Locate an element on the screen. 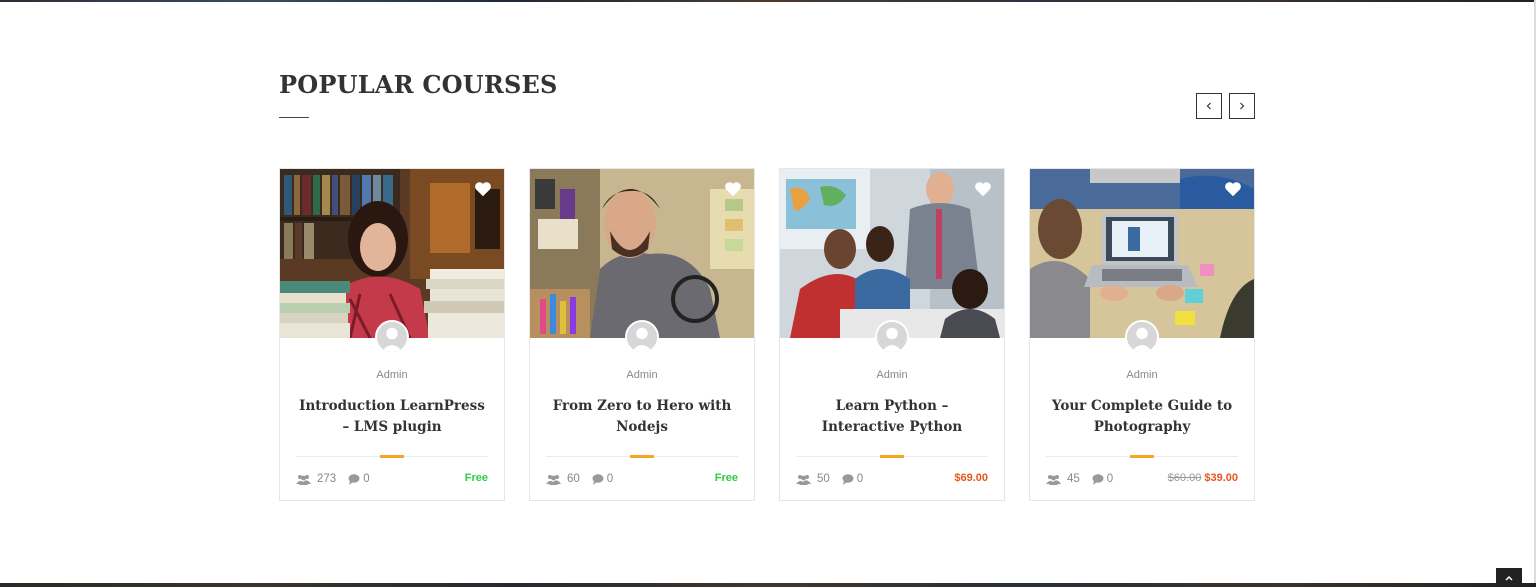 The image size is (1536, 587). course-meta: 60 0 is located at coordinates (579, 479).